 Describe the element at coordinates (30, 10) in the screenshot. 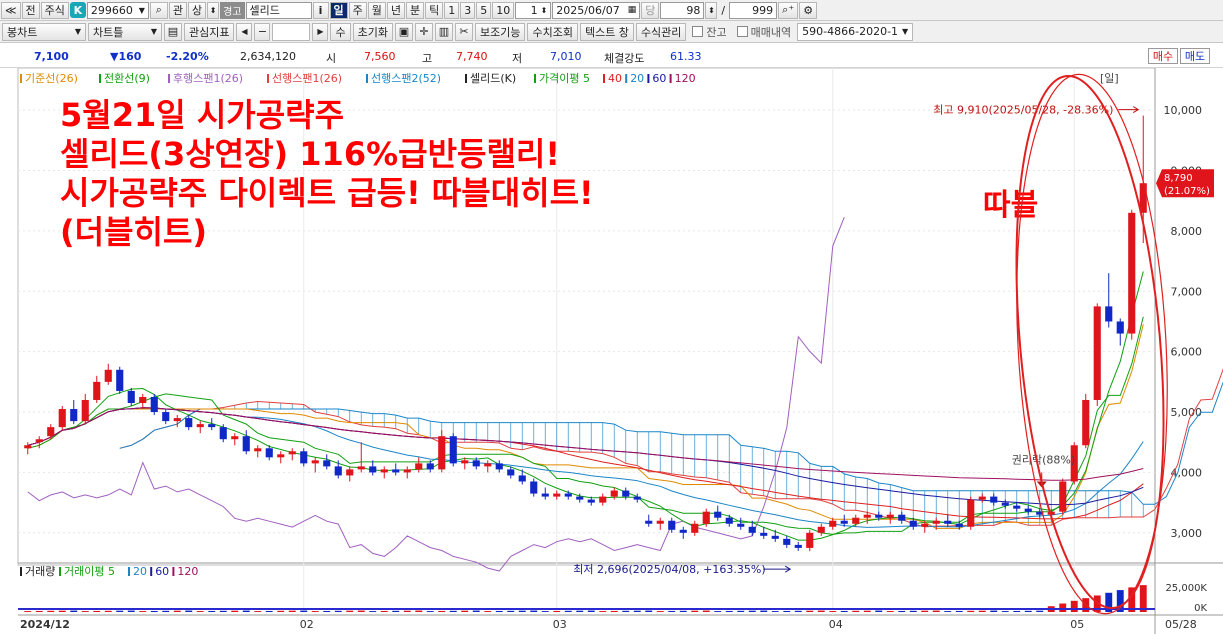

I see `prev-button: 전` at that location.